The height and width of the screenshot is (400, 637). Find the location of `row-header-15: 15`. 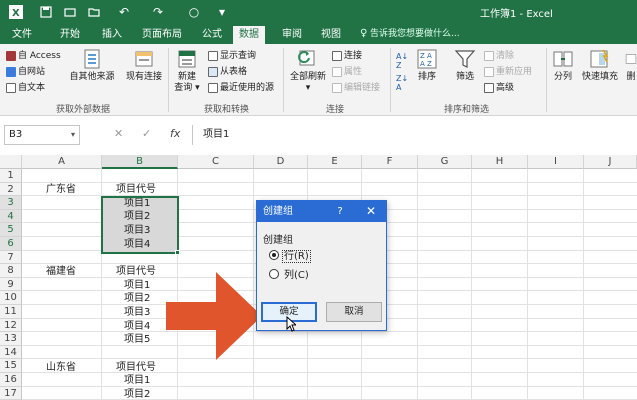

row-header-15: 15 is located at coordinates (11, 366).